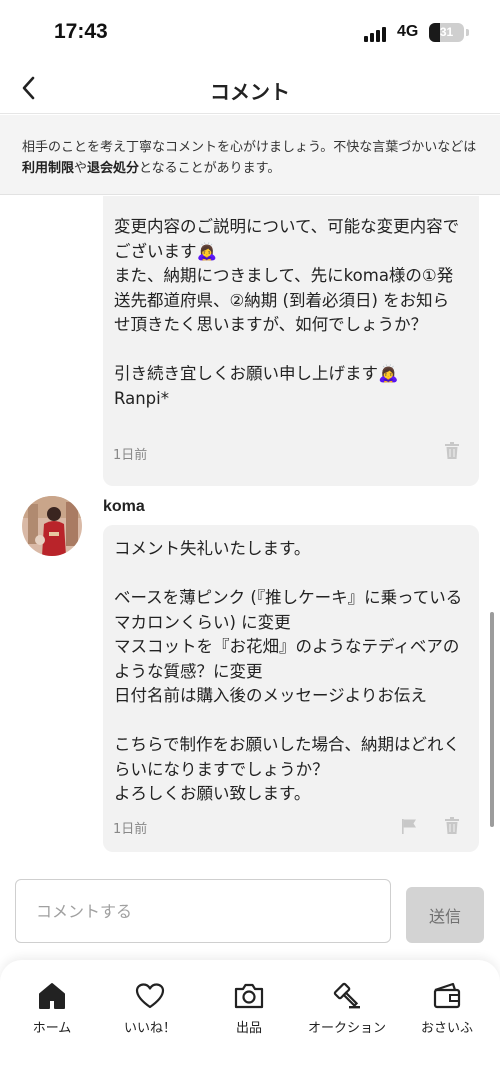  I want to click on wallet-icon, so click(447, 995).